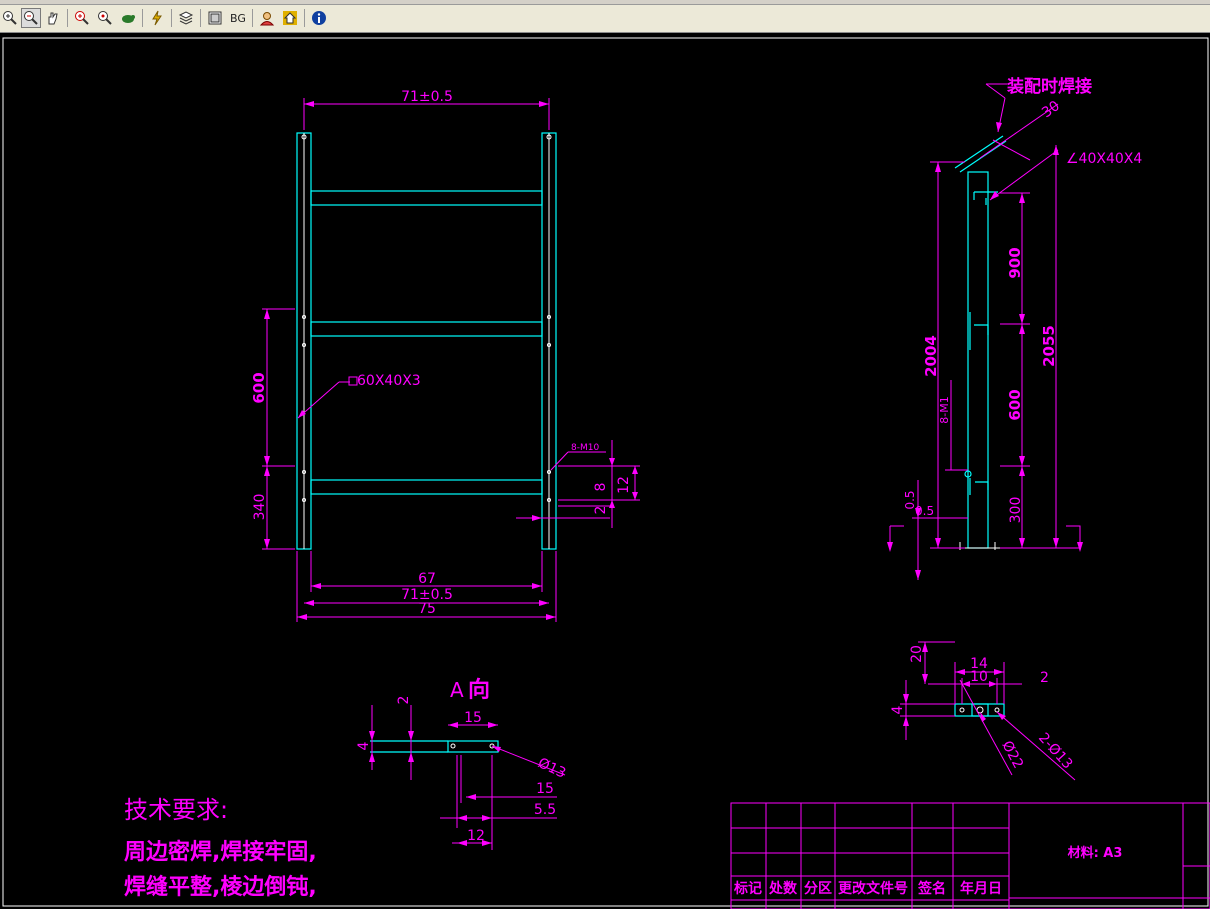 The height and width of the screenshot is (909, 1210). Describe the element at coordinates (917, 654) in the screenshot. I see `detail-dim-20: 20` at that location.